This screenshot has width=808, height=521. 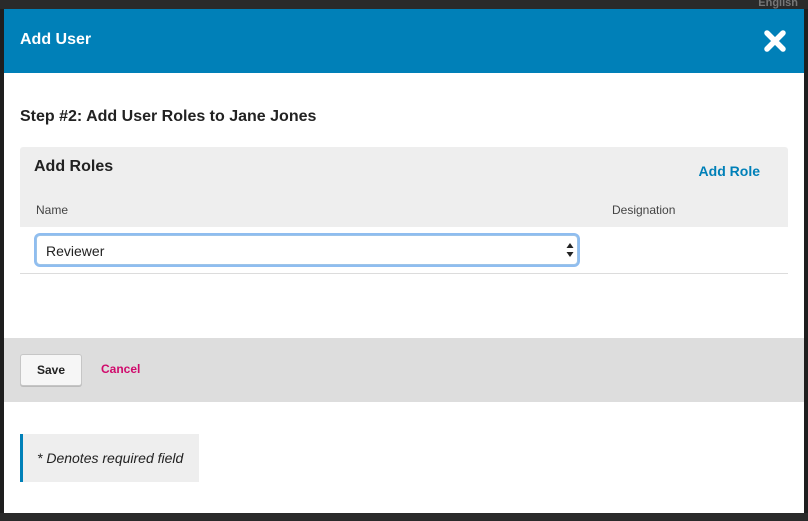 I want to click on close-icon, so click(x=775, y=41).